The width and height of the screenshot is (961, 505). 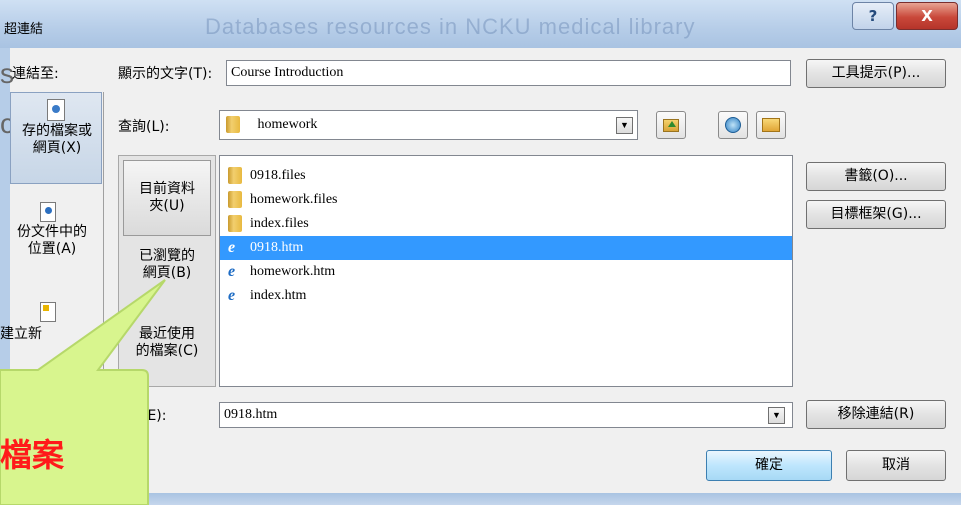 What do you see at coordinates (24, 29) in the screenshot?
I see `window-title: 超連結` at bounding box center [24, 29].